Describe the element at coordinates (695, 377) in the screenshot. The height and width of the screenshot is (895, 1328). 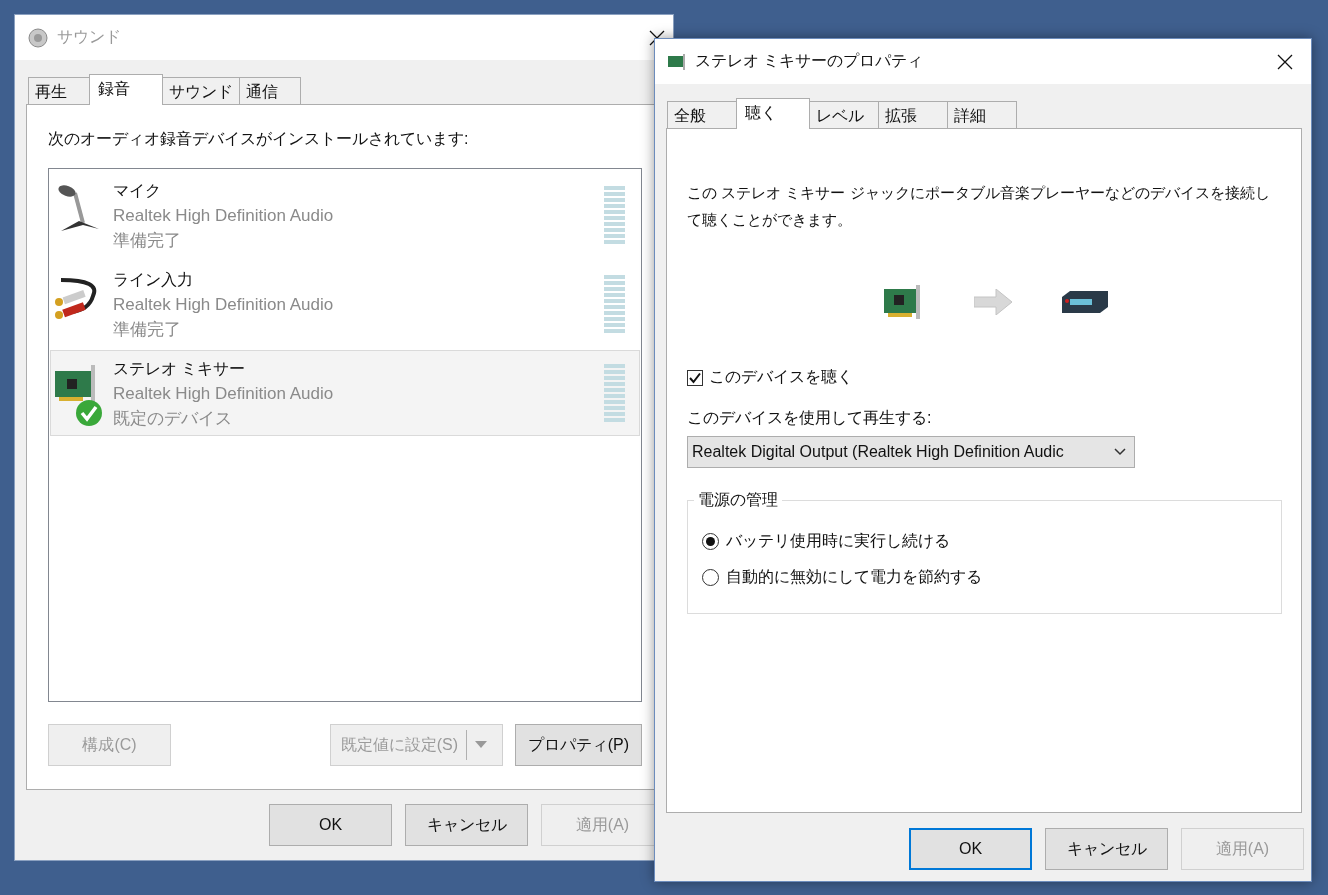
I see `checkbox` at that location.